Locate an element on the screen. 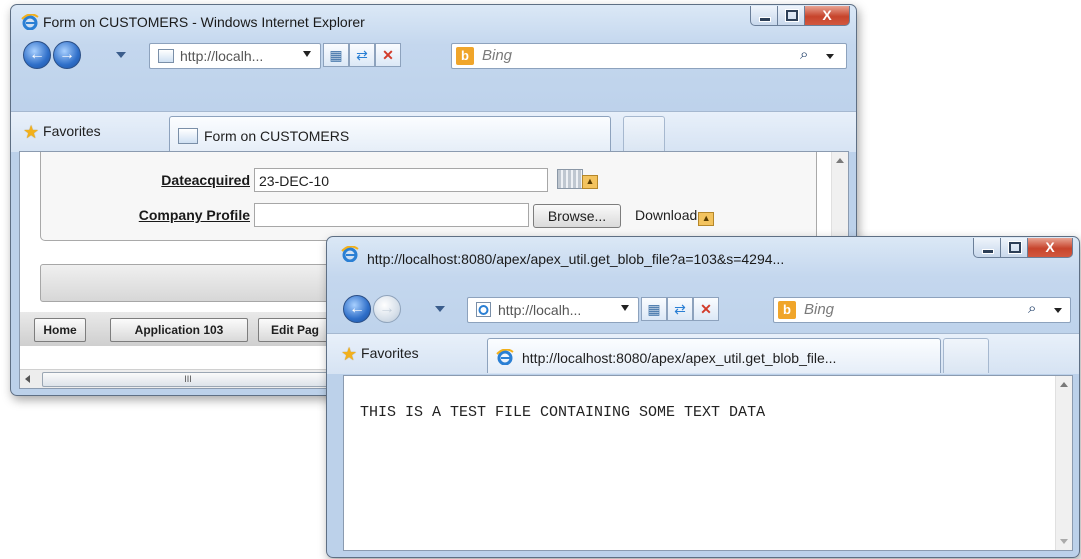 The width and height of the screenshot is (1081, 559). navigation-bar: ← → http://localh... ▦ ⇄ ✕ b Bing ⌕ is located at coordinates (433, 54).